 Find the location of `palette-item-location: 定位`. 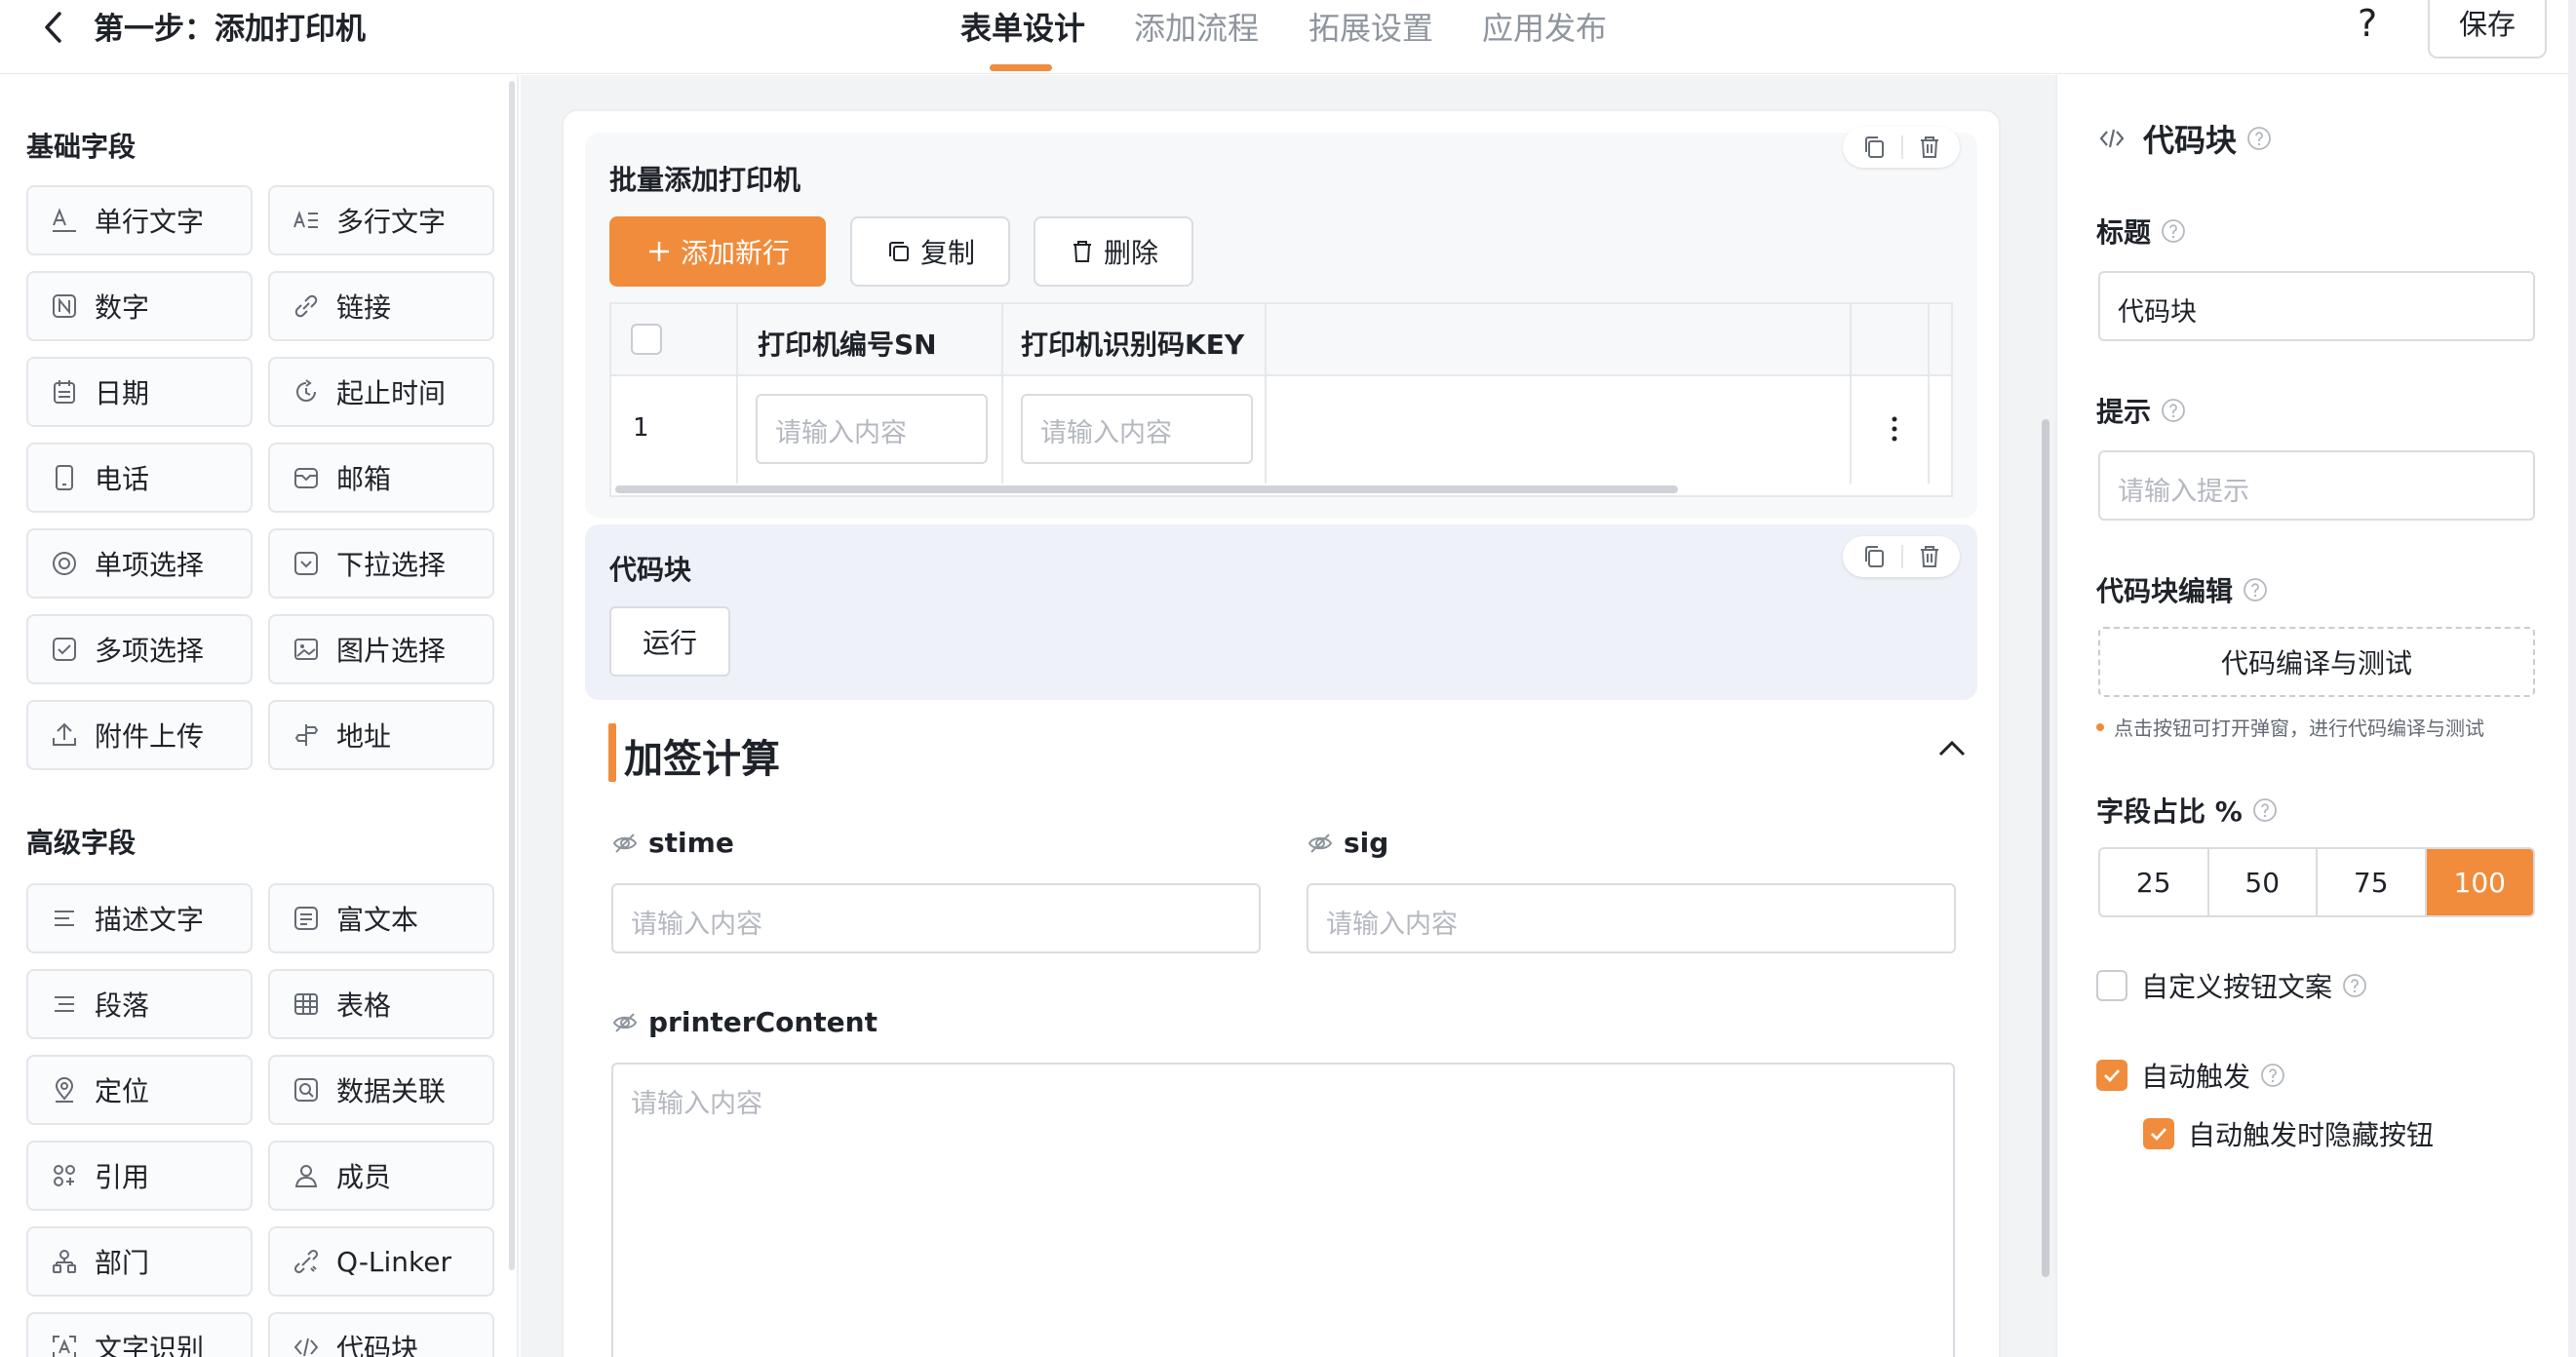

palette-item-location: 定位 is located at coordinates (139, 1090).